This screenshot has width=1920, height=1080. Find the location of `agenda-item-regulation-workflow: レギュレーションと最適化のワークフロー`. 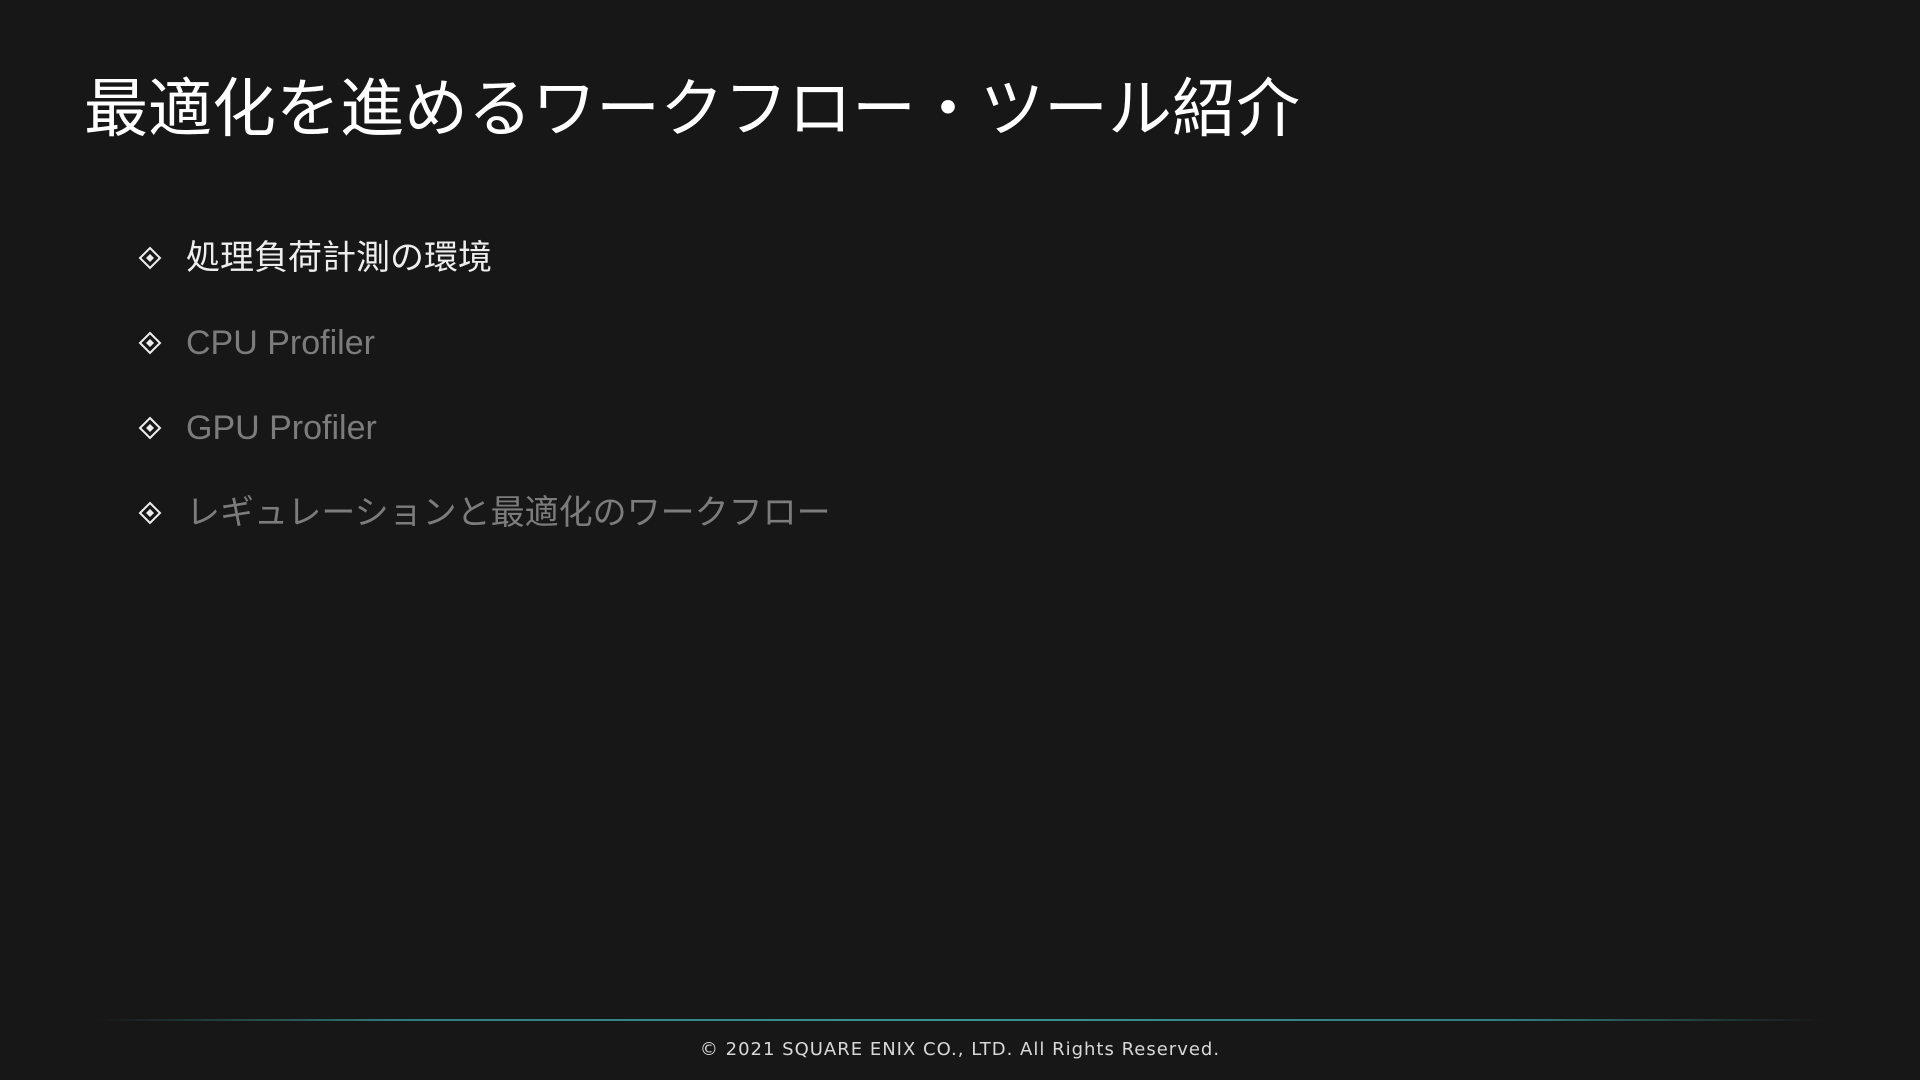

agenda-item-regulation-workflow: レギュレーションと最適化のワークフロー is located at coordinates (484, 513).